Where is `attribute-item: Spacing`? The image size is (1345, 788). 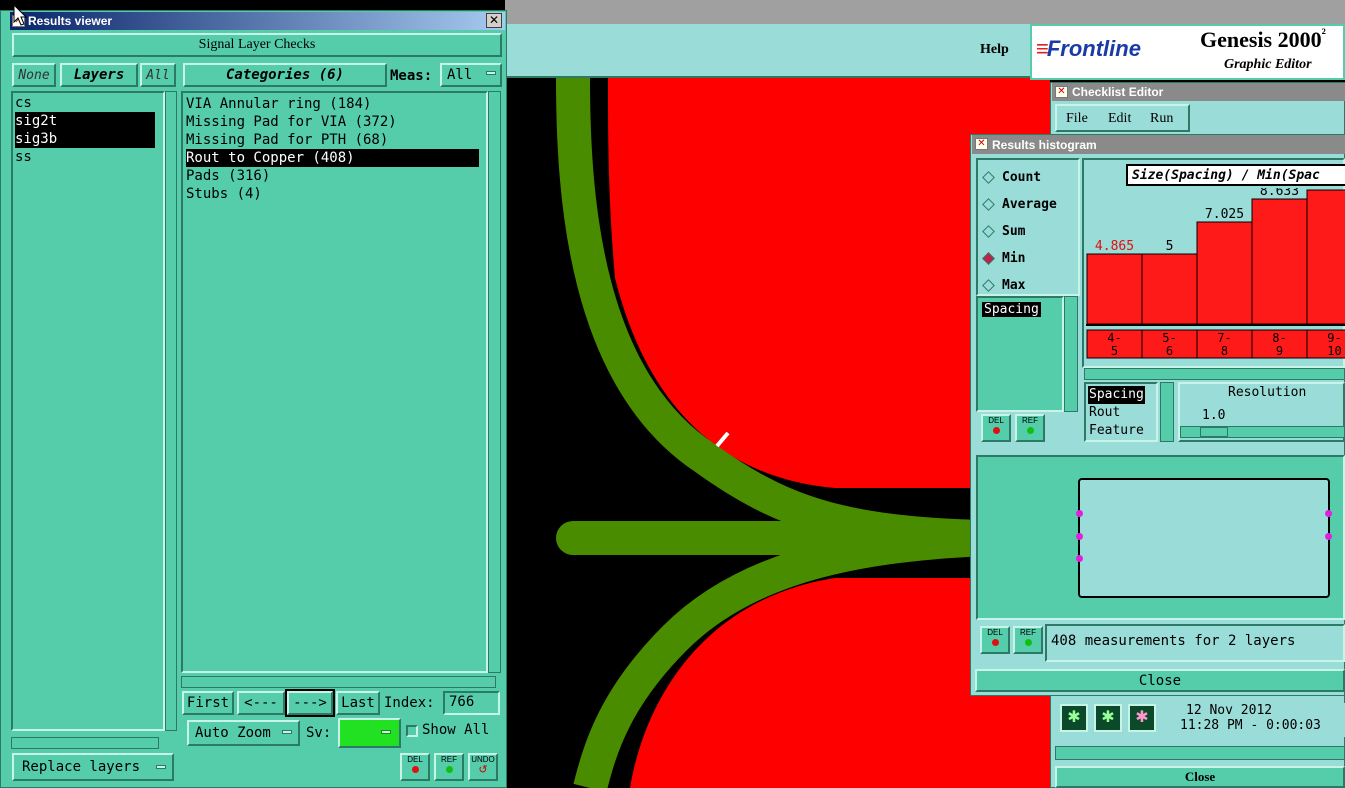
attribute-item: Spacing is located at coordinates (1011, 309).